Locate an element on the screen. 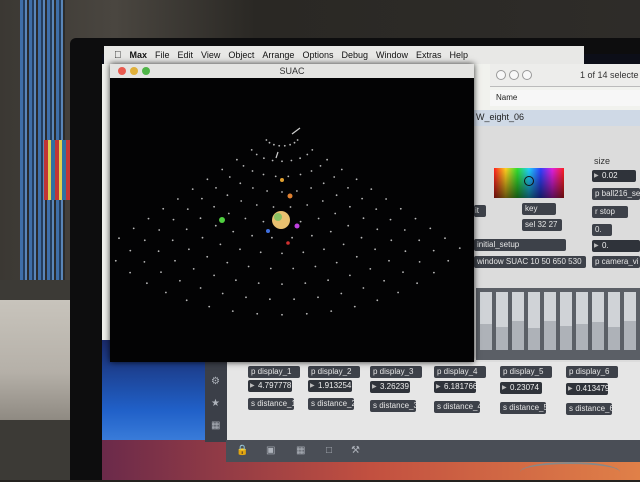 Image resolution: width=640 pixels, height=482 pixels. menu-object: Object is located at coordinates (241, 55).